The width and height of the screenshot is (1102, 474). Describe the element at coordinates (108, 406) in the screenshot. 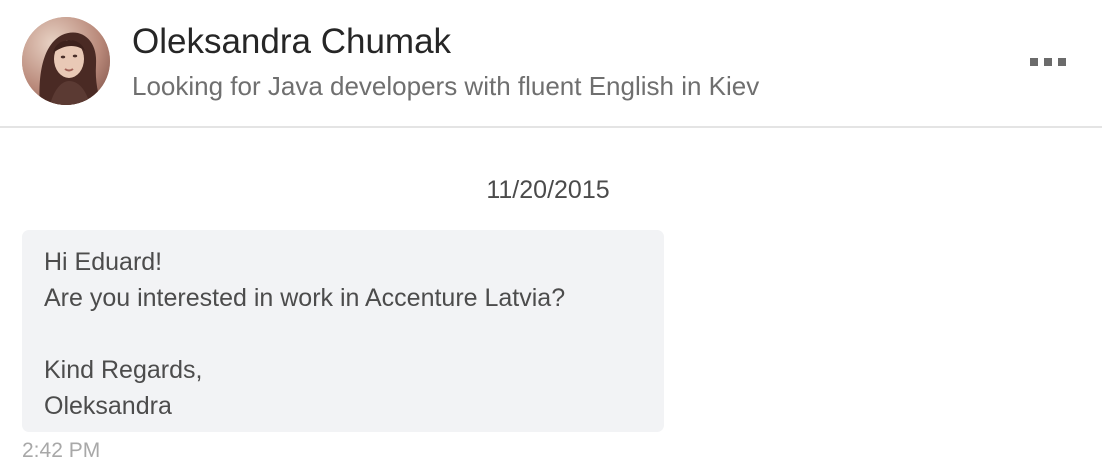

I see `message-line: Oleksandra` at that location.